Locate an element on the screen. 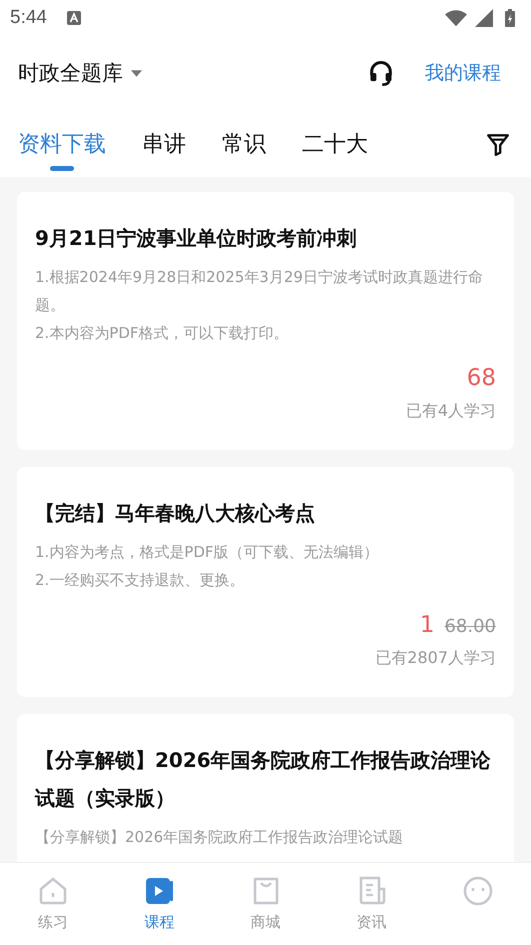  category-tab: 常识 is located at coordinates (244, 143).